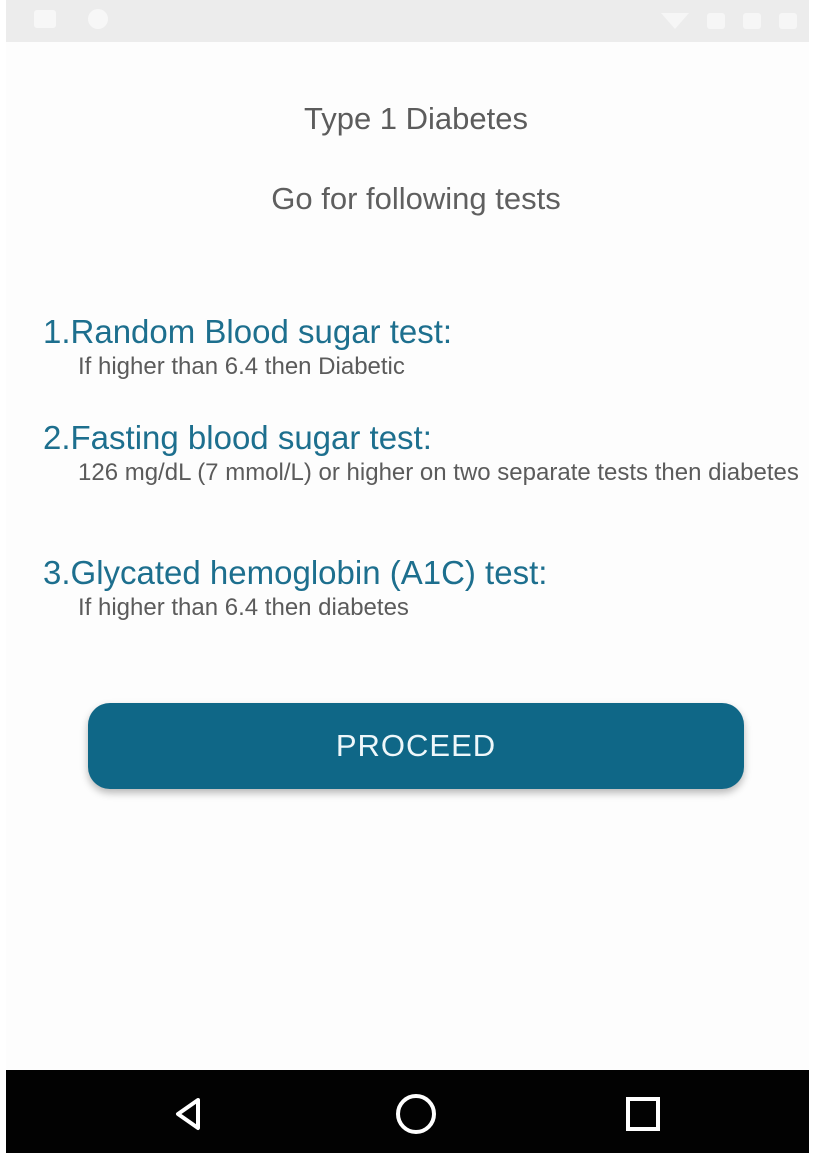 Image resolution: width=815 pixels, height=1153 pixels. I want to click on page-title: Type 1 Diabetes, so click(416, 118).